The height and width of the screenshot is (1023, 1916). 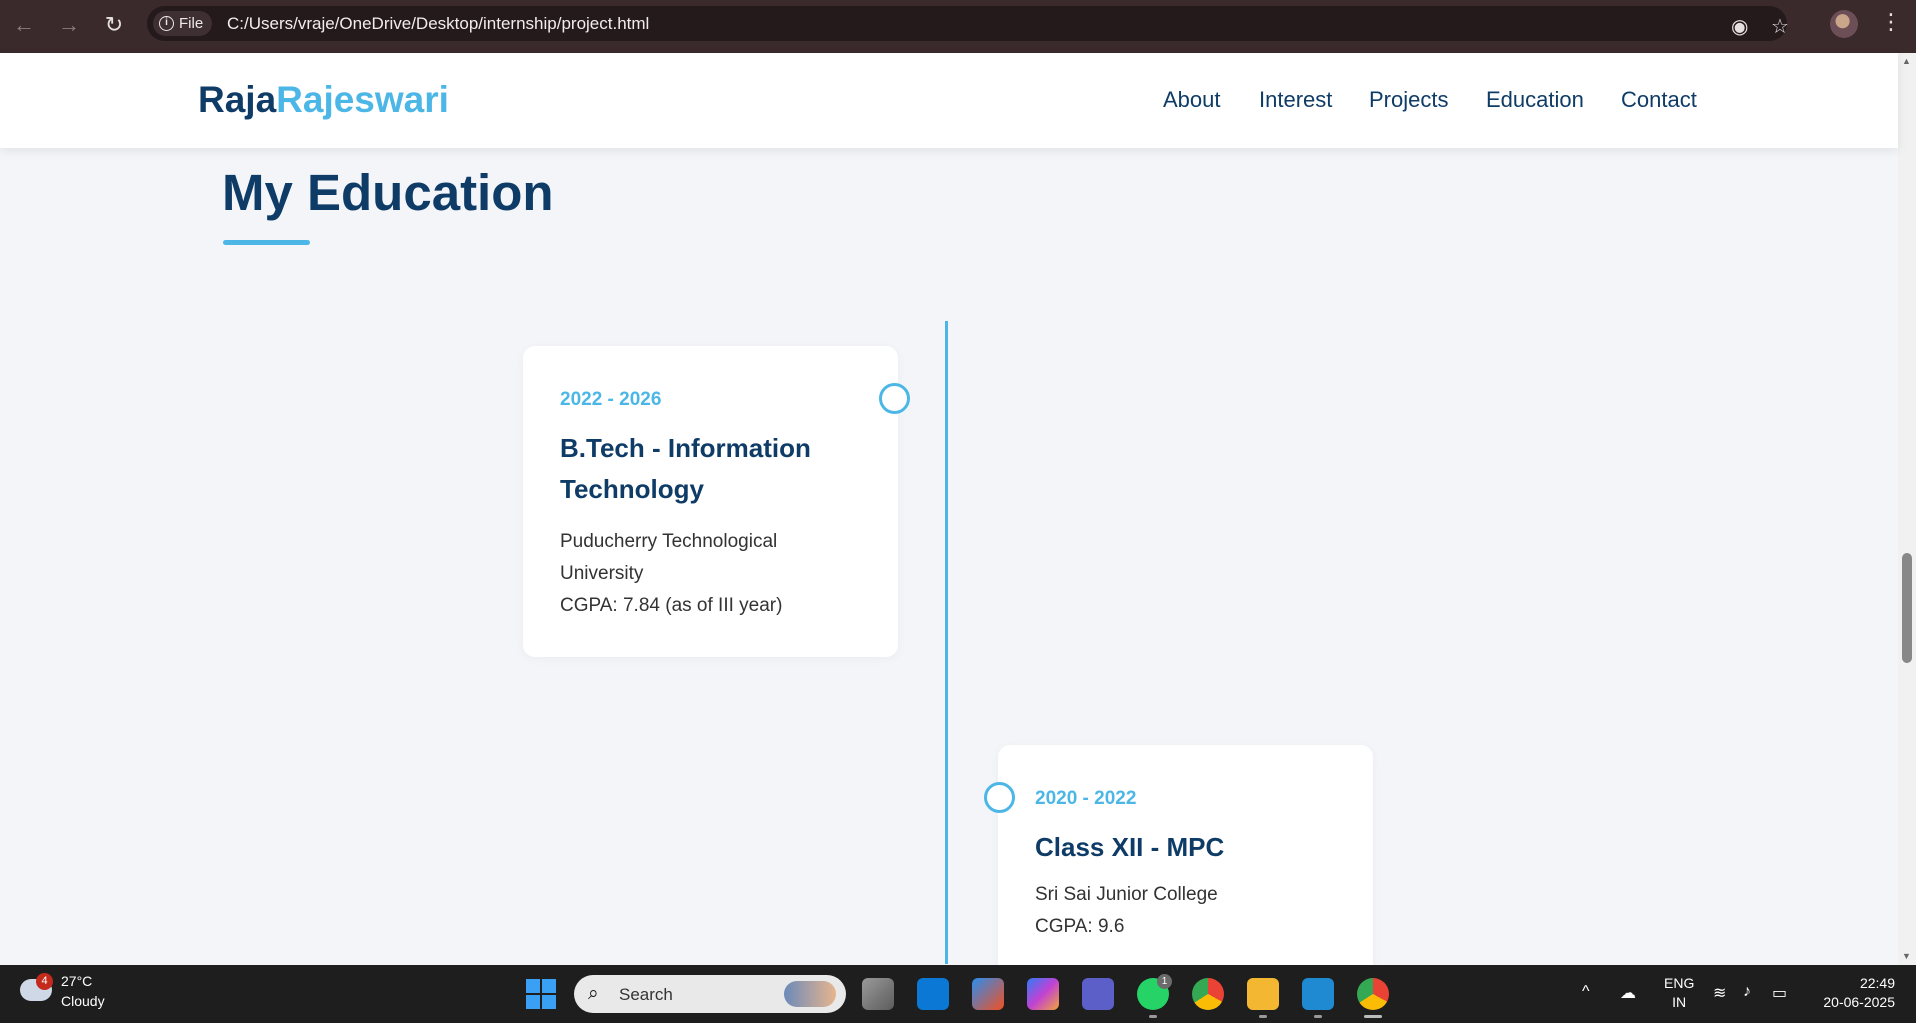 I want to click on education-years: 2022 - 2026, so click(x=611, y=399).